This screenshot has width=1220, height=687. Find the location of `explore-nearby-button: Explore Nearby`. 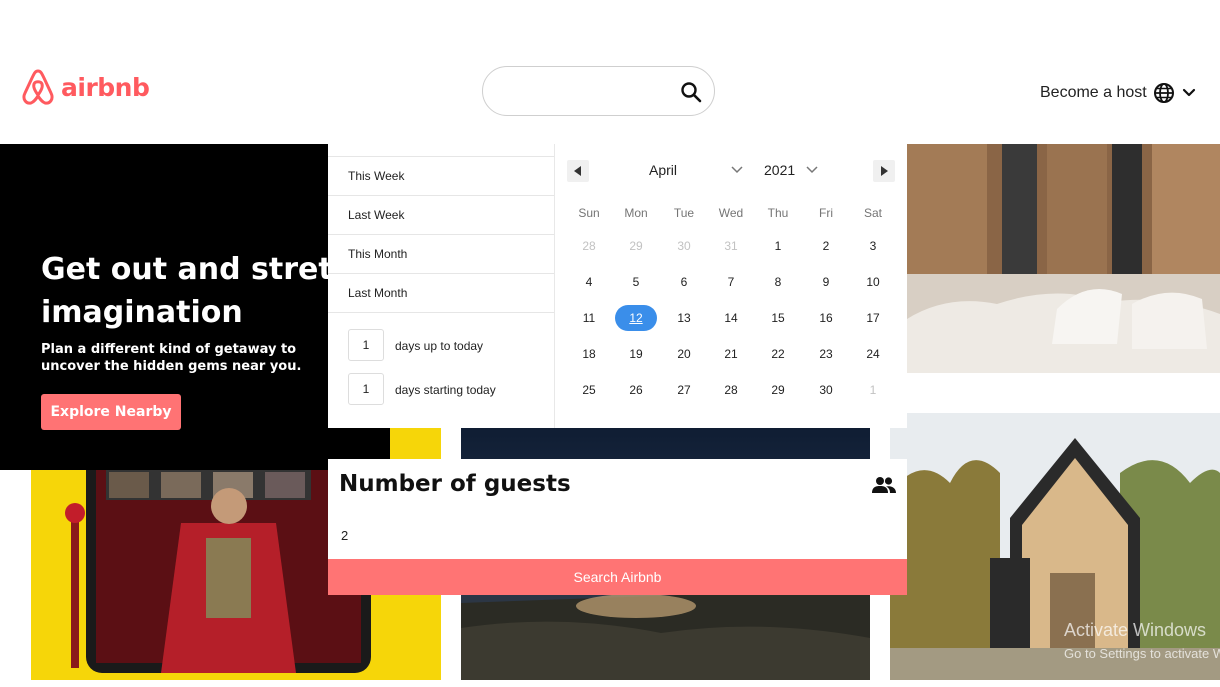

explore-nearby-button: Explore Nearby is located at coordinates (111, 412).